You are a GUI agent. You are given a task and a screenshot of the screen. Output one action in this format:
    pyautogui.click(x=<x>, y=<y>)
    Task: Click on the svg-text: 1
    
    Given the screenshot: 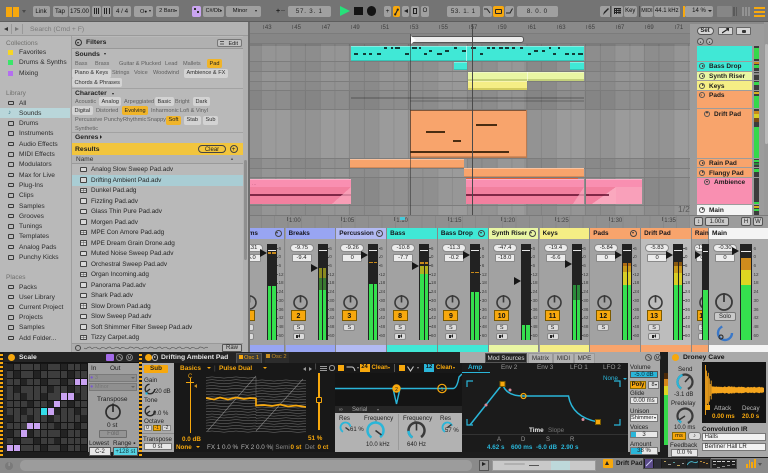 What is the action you would take?
    pyautogui.click(x=441, y=390)
    